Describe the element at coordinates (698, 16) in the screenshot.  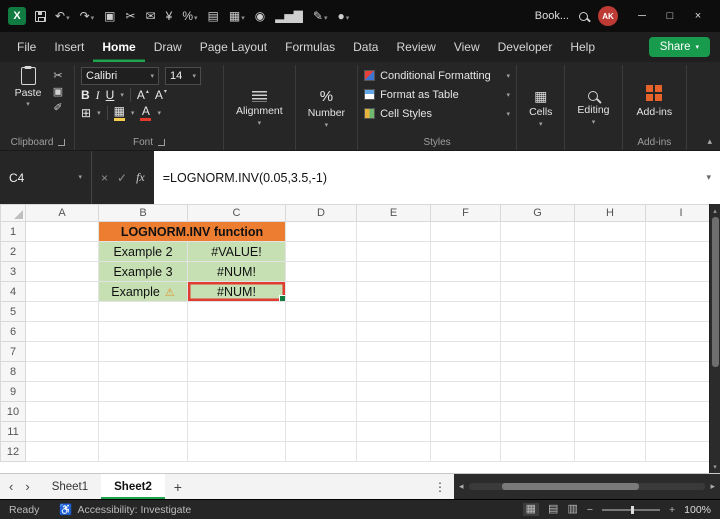
I see `close-button: ×` at that location.